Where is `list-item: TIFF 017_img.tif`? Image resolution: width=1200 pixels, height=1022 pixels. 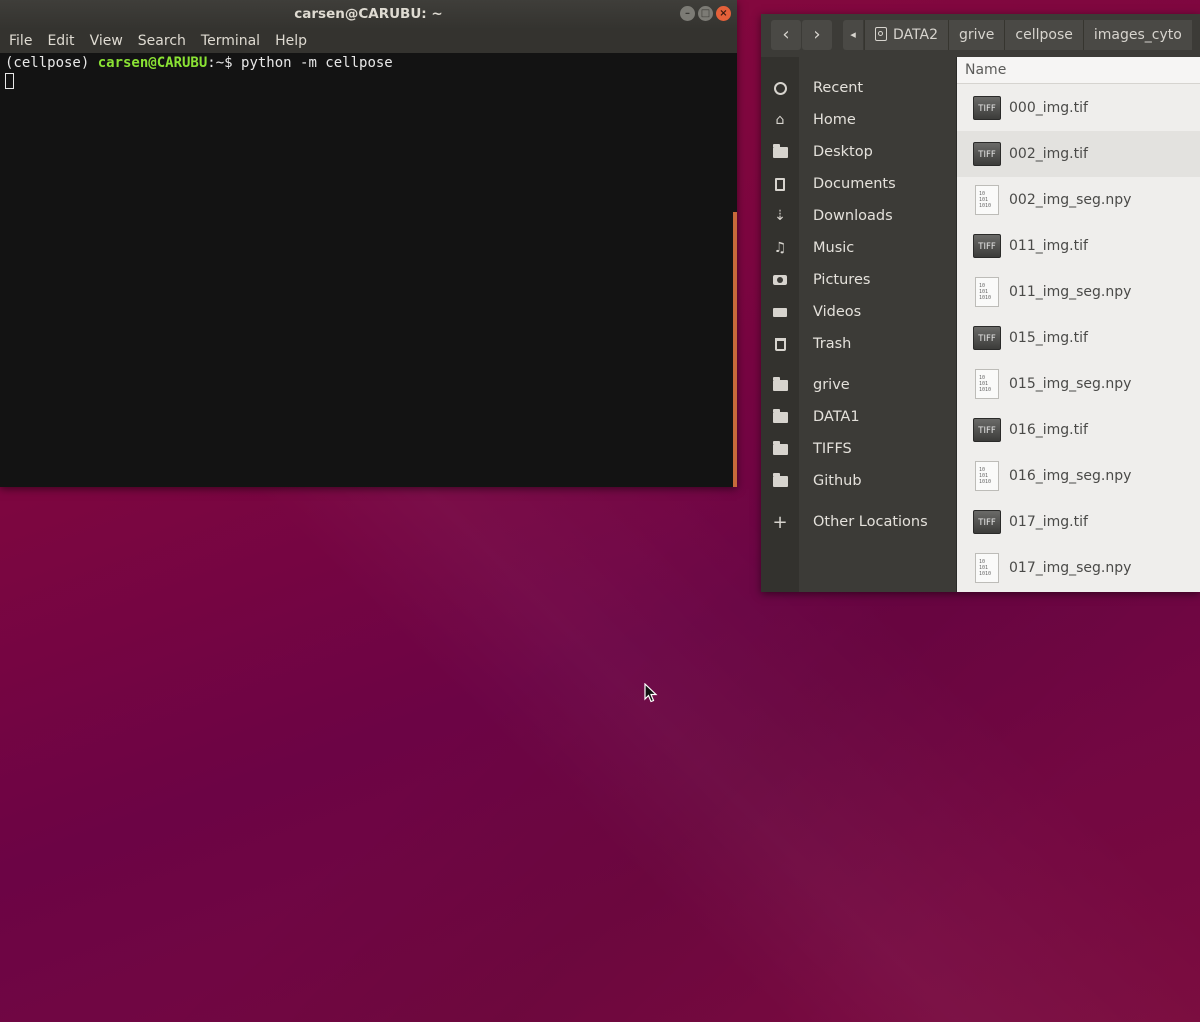
list-item: TIFF 017_img.tif is located at coordinates (1078, 522).